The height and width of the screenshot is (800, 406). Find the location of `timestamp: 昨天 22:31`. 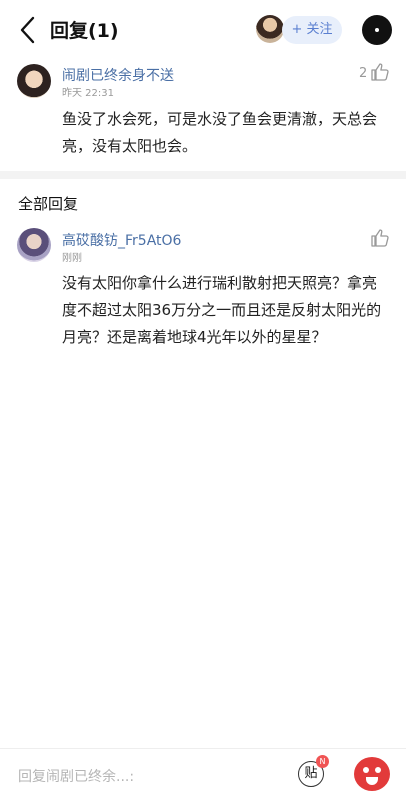

timestamp: 昨天 22:31 is located at coordinates (88, 93).